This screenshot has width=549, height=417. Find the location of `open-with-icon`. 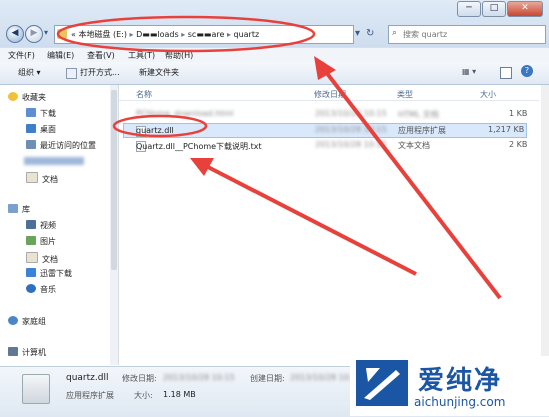

open-with-icon is located at coordinates (71, 73).